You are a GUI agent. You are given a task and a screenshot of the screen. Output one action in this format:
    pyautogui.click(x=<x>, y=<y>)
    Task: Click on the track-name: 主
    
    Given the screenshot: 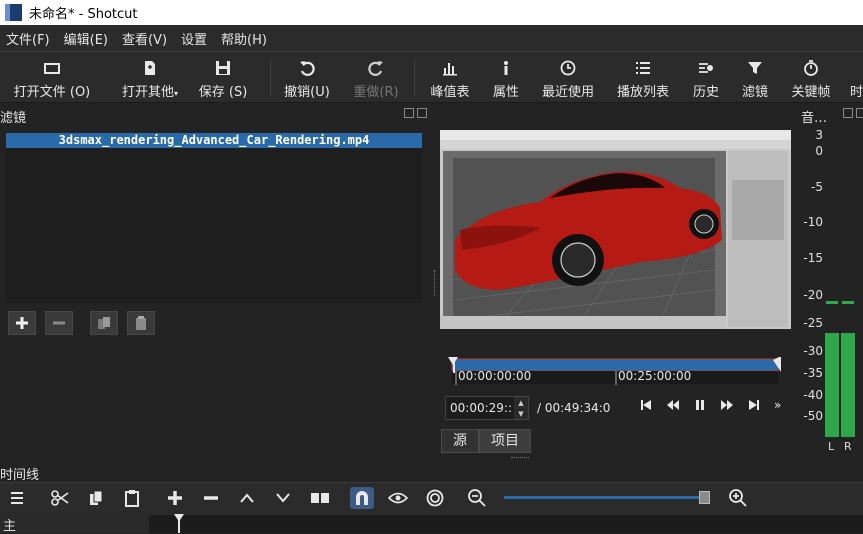 What is the action you would take?
    pyautogui.click(x=10, y=526)
    